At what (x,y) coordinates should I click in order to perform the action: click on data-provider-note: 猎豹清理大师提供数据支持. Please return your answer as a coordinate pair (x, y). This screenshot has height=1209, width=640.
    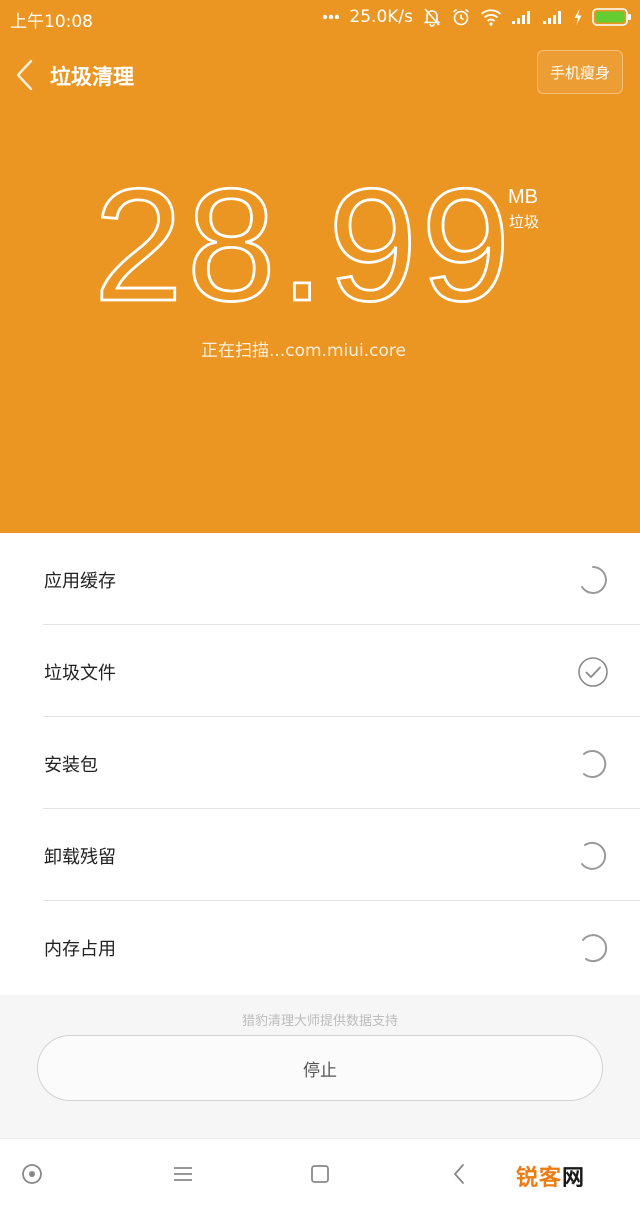
    Looking at the image, I should click on (319, 1021).